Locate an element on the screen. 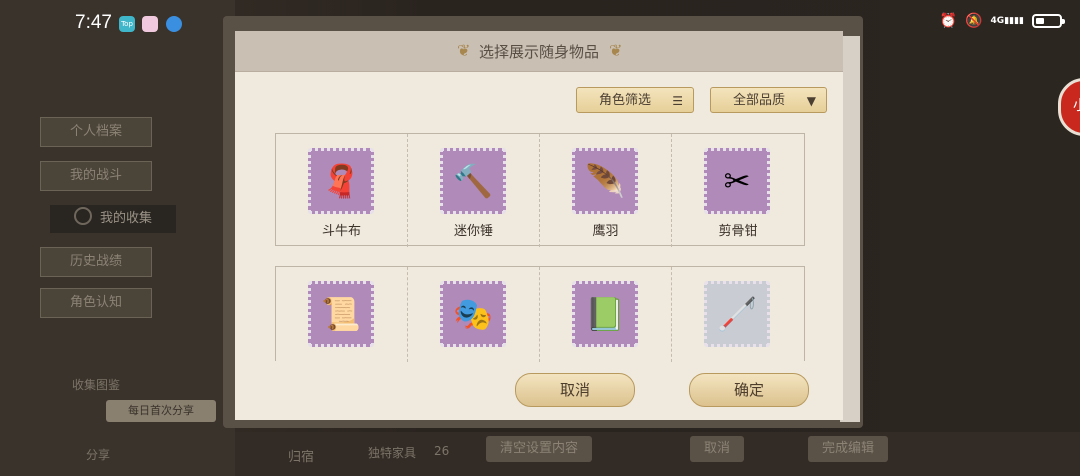  item-stamp: 📗 is located at coordinates (605, 314).